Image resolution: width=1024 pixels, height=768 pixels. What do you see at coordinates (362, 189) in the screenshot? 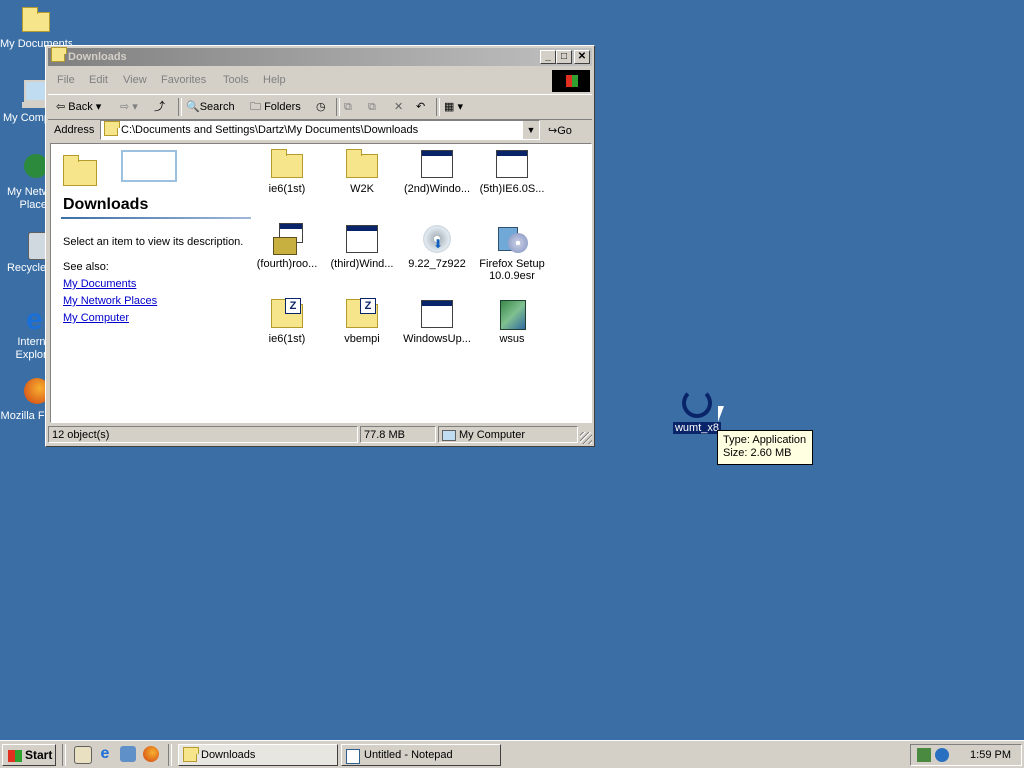
I see `file-label: W2K` at bounding box center [362, 189].